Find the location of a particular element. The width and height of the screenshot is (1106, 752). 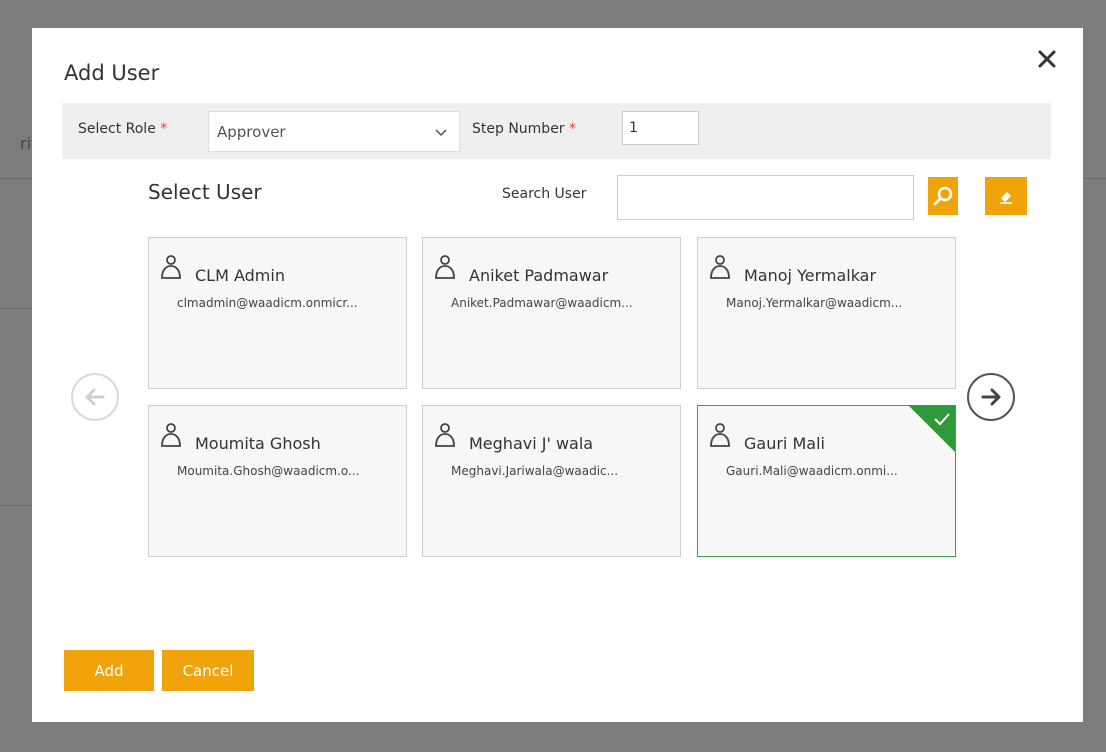

search-user-input is located at coordinates (765, 197).